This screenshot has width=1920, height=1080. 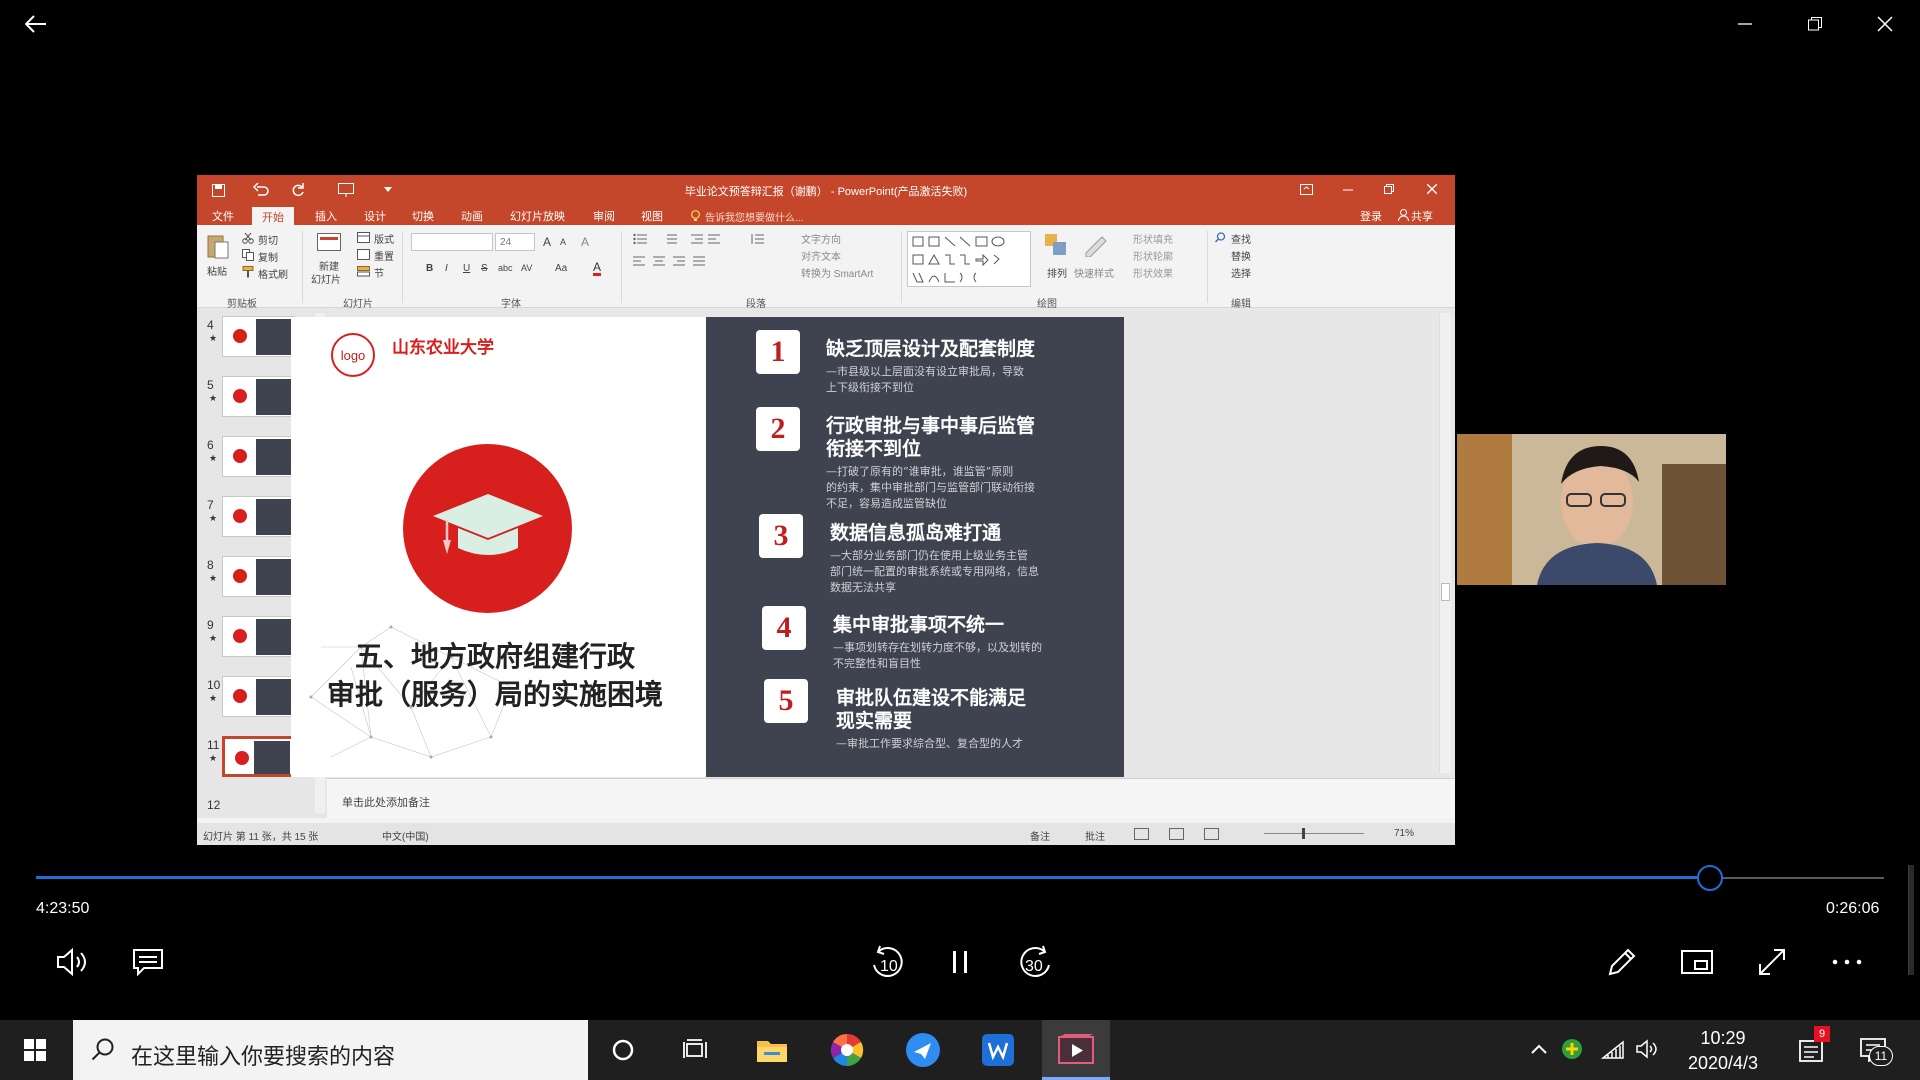 I want to click on paste-icon, so click(x=218, y=246).